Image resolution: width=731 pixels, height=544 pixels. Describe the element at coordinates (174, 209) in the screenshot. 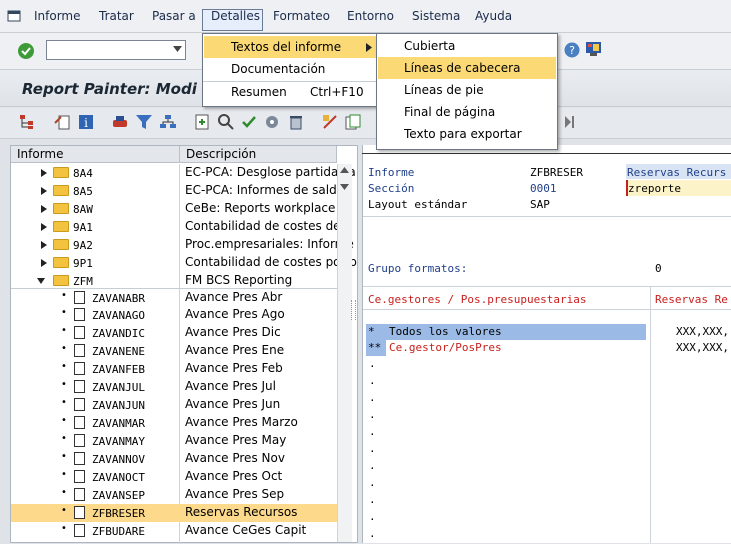

I see `tree-folder-row: 8AW CeBe: Reports workplace` at that location.